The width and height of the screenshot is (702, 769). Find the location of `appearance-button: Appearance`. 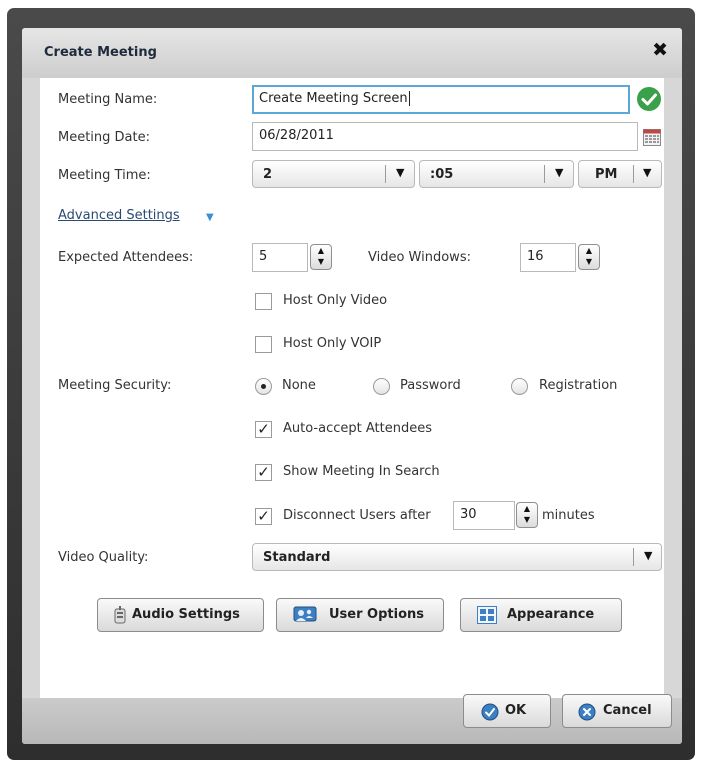

appearance-button: Appearance is located at coordinates (541, 615).